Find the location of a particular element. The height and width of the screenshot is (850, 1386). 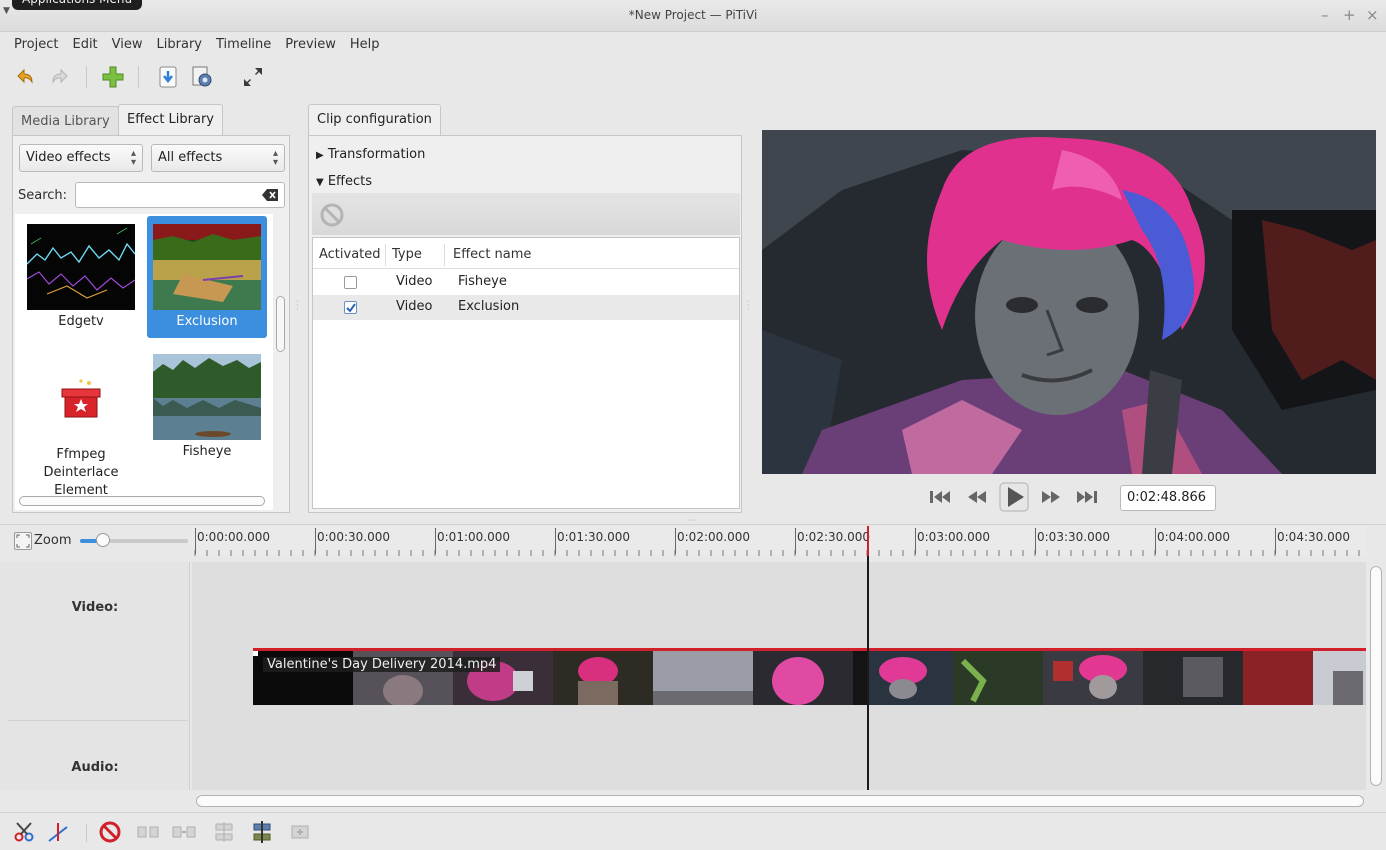

zoom-label: Zoom is located at coordinates (53, 540).